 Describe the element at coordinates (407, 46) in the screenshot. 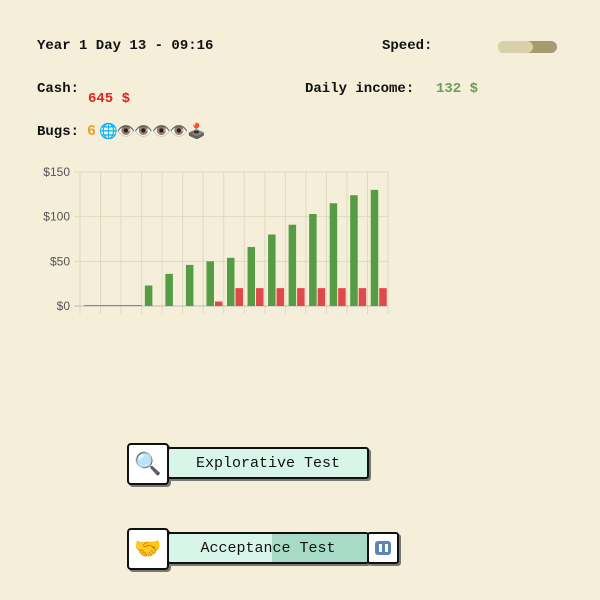

I see `speed-label: Speed:` at that location.